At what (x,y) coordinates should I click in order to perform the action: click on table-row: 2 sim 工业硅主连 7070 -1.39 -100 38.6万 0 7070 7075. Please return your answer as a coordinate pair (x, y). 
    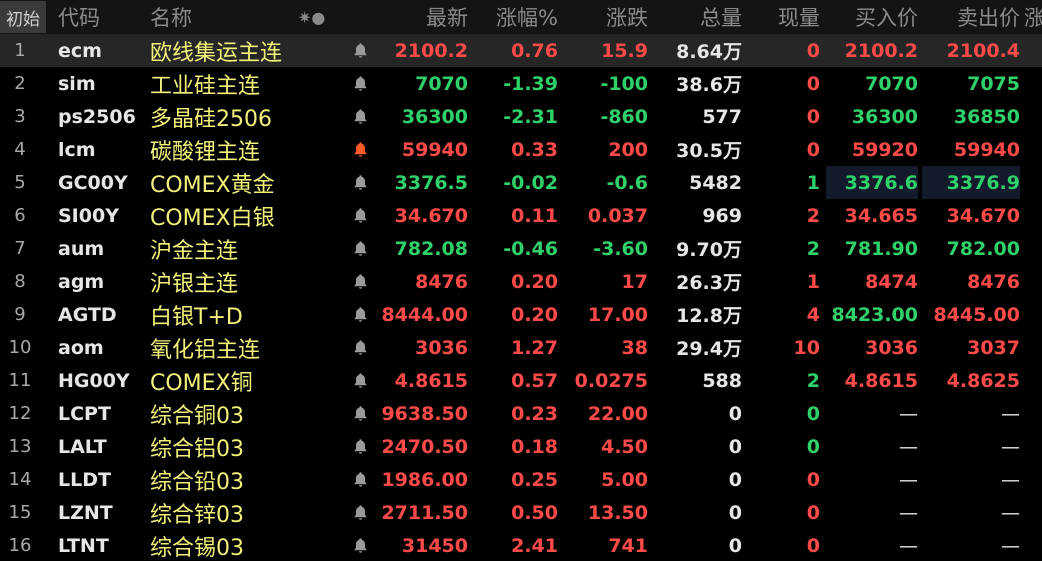
    Looking at the image, I should click on (521, 83).